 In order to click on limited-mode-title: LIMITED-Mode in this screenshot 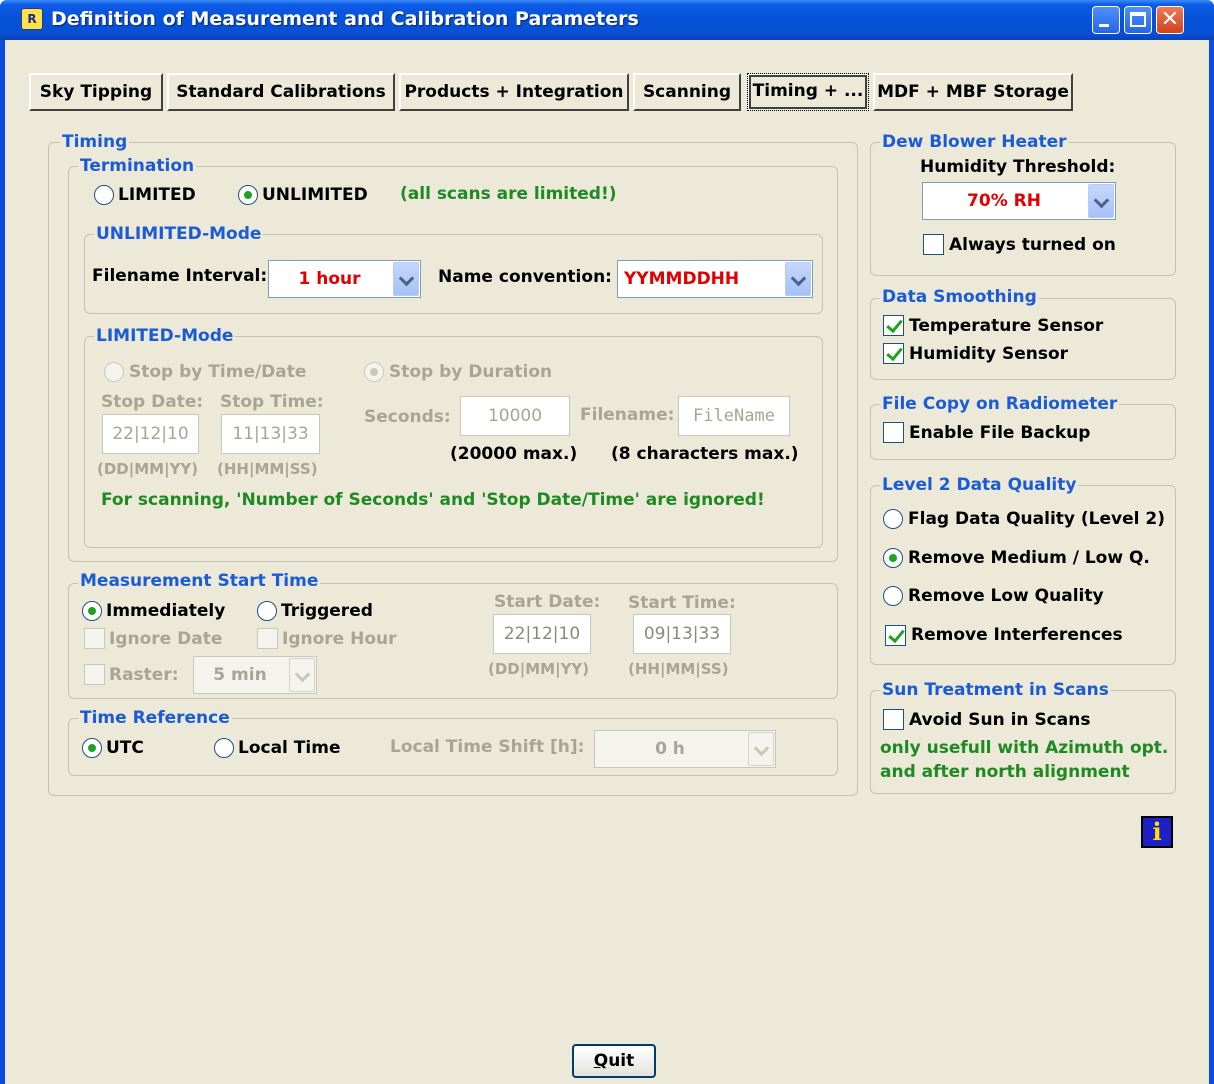, I will do `click(165, 336)`.